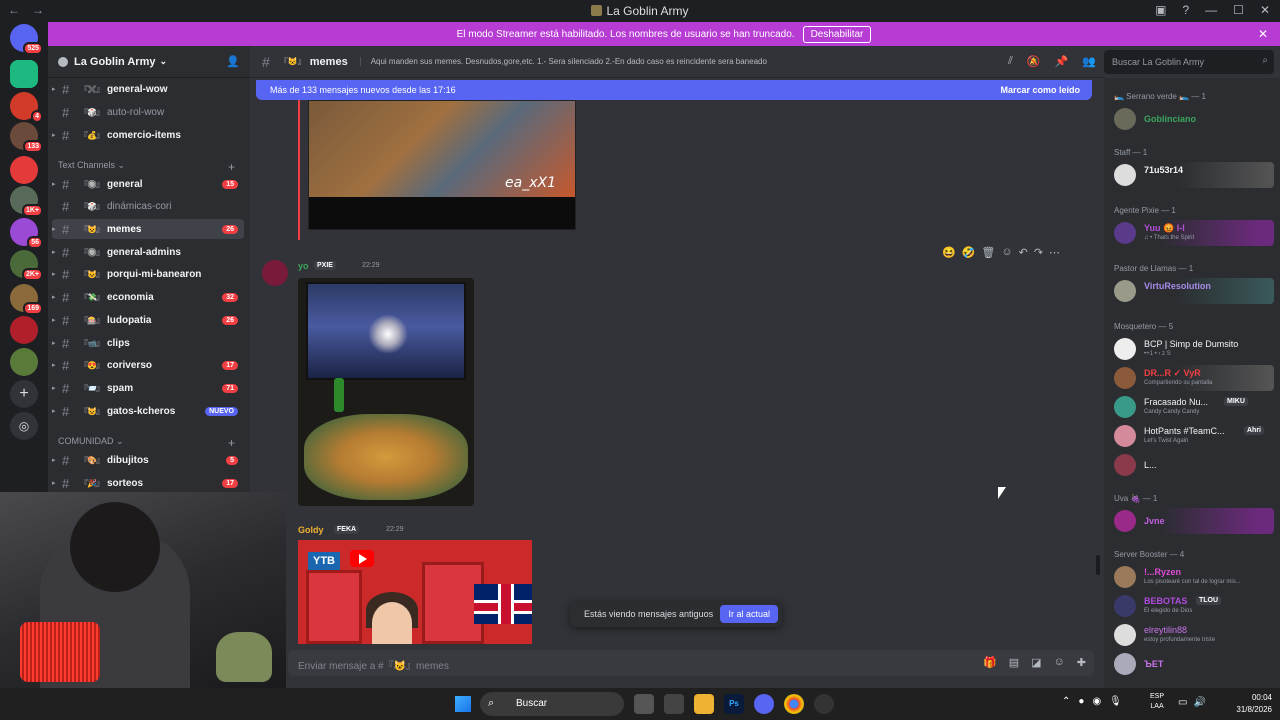  Describe the element at coordinates (148, 320) in the screenshot. I see `channel-ludopatia: ▸ # 『🎰』 ludopatia 26` at that location.